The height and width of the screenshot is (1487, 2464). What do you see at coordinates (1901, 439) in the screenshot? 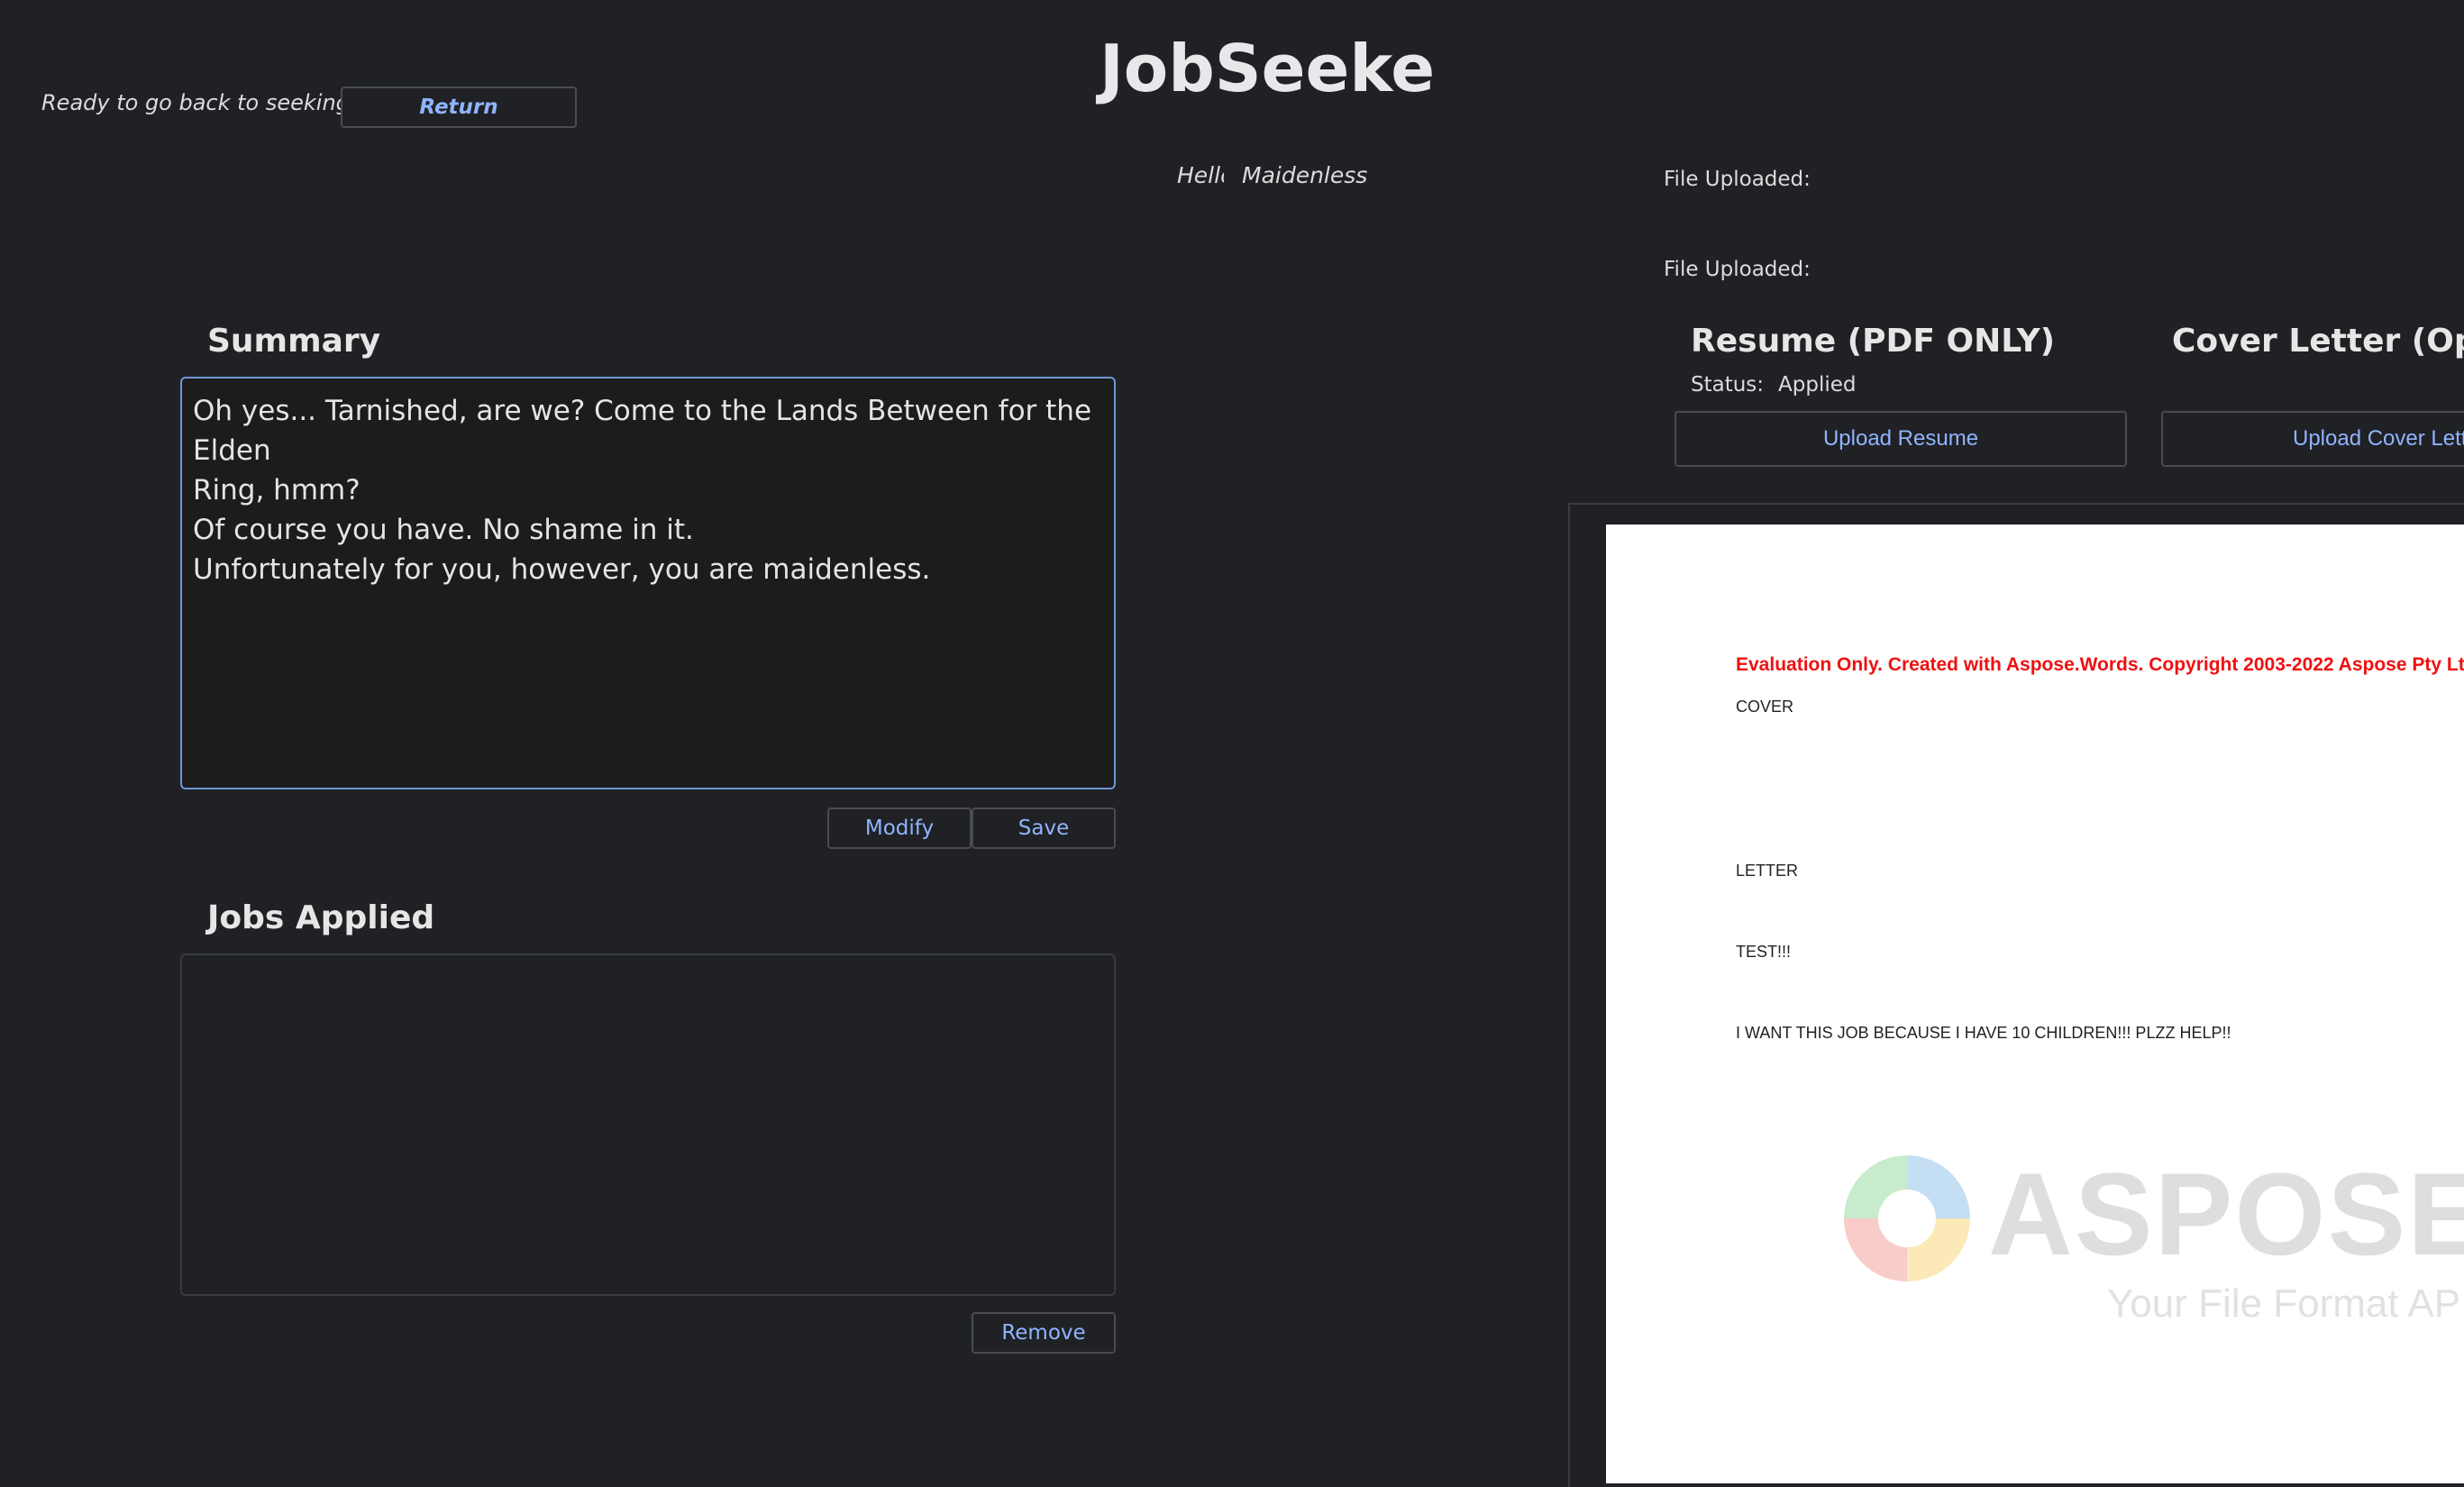
I see `upload-resume-button: Upload Resume` at bounding box center [1901, 439].